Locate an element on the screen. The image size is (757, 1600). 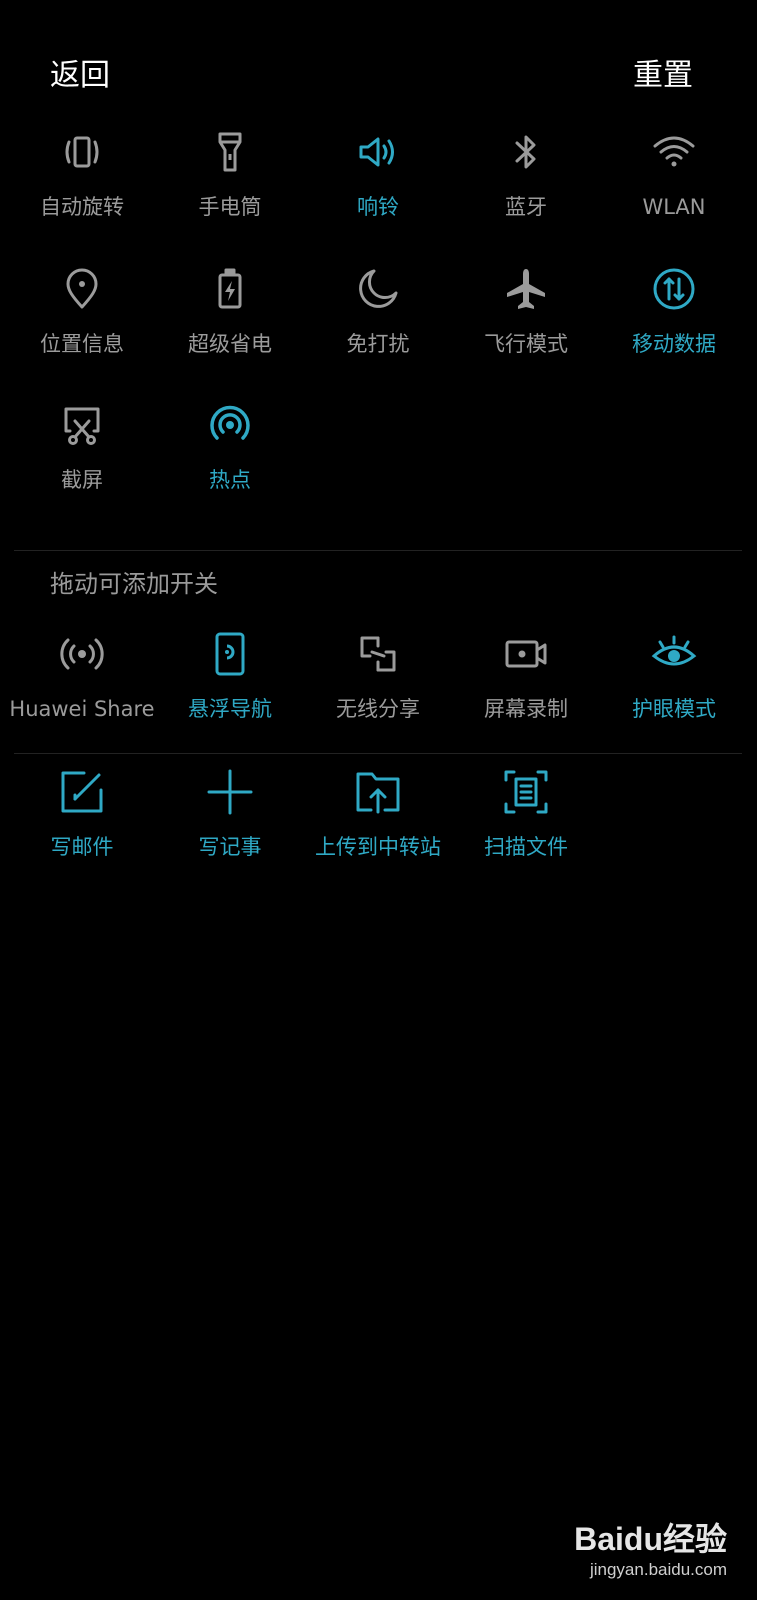
speaker-icon is located at coordinates (378, 152).